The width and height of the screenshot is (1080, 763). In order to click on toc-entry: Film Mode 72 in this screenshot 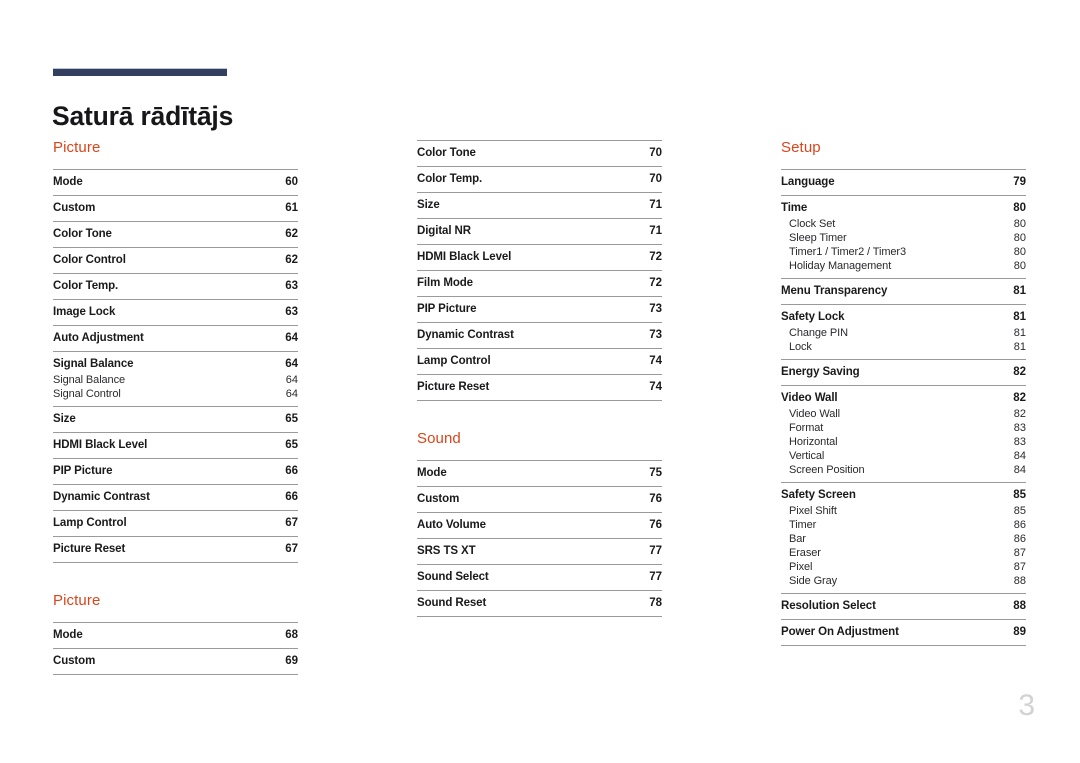, I will do `click(539, 284)`.